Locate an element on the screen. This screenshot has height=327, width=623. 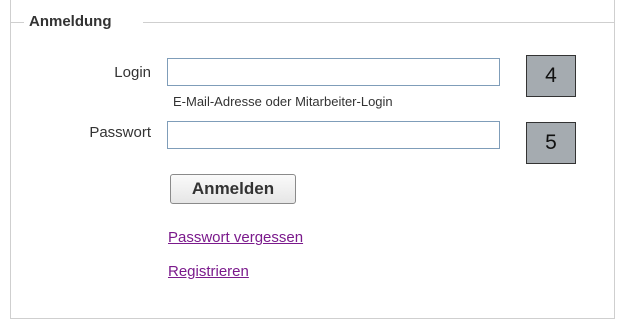
annotation-badge-password: 5 is located at coordinates (551, 143).